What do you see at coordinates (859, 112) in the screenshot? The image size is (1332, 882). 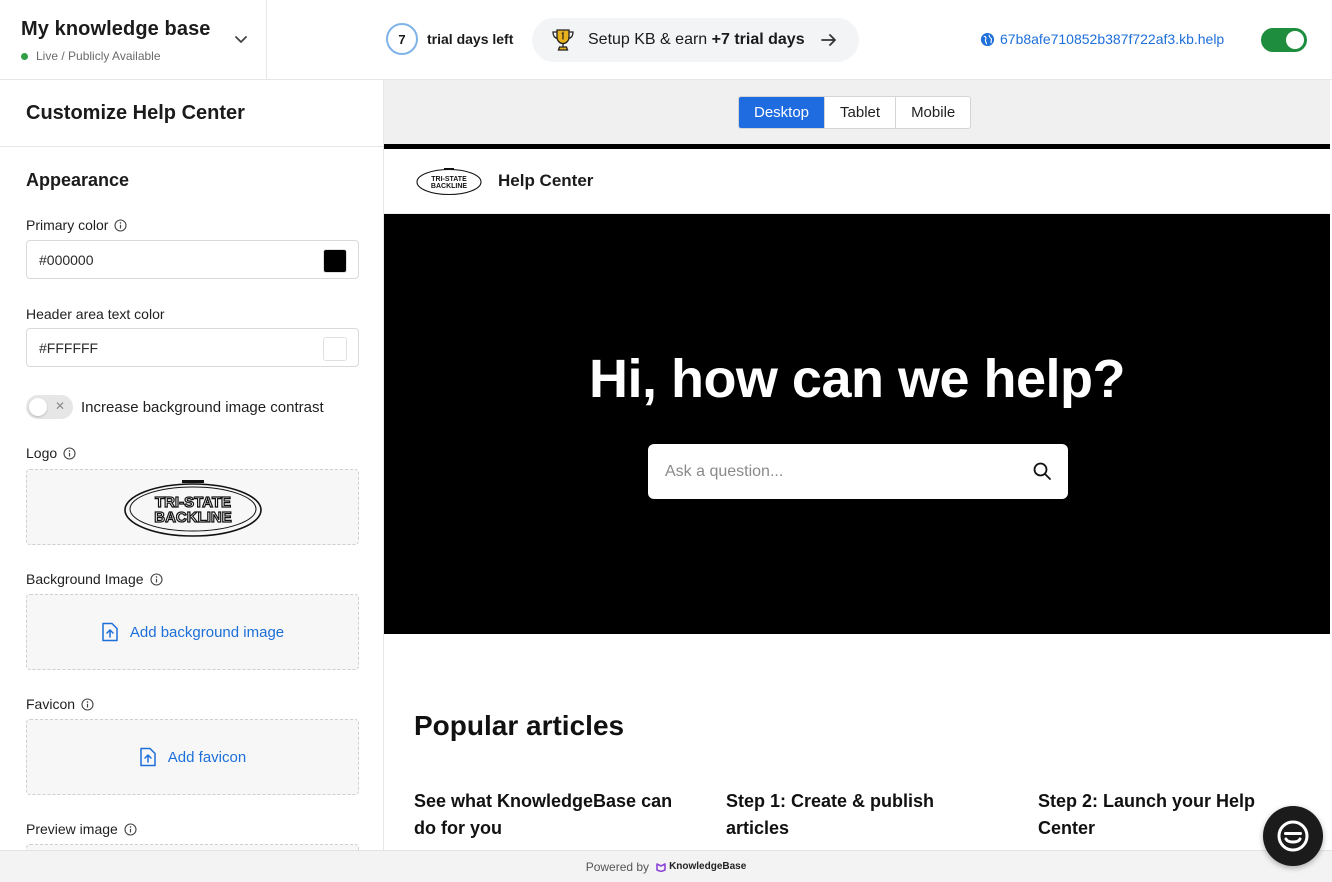 I see `tab-tablet: Tablet` at bounding box center [859, 112].